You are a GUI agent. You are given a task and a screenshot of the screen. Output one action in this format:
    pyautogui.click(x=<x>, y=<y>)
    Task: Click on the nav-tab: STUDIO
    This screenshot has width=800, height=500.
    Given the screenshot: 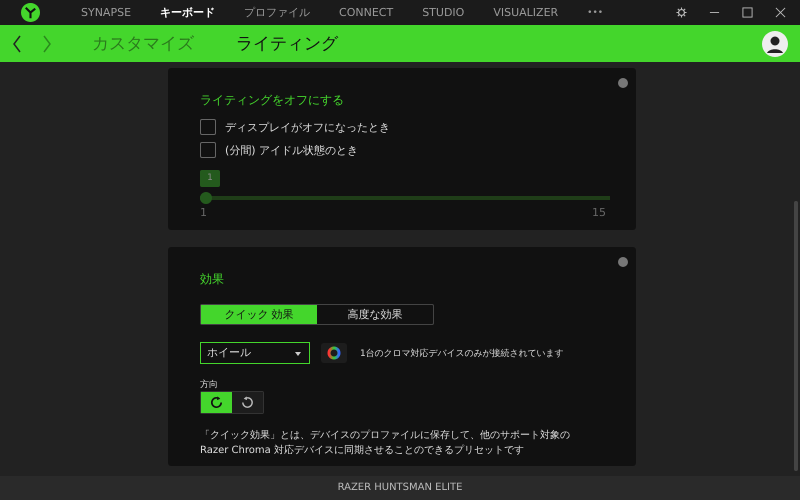 What is the action you would take?
    pyautogui.click(x=443, y=12)
    